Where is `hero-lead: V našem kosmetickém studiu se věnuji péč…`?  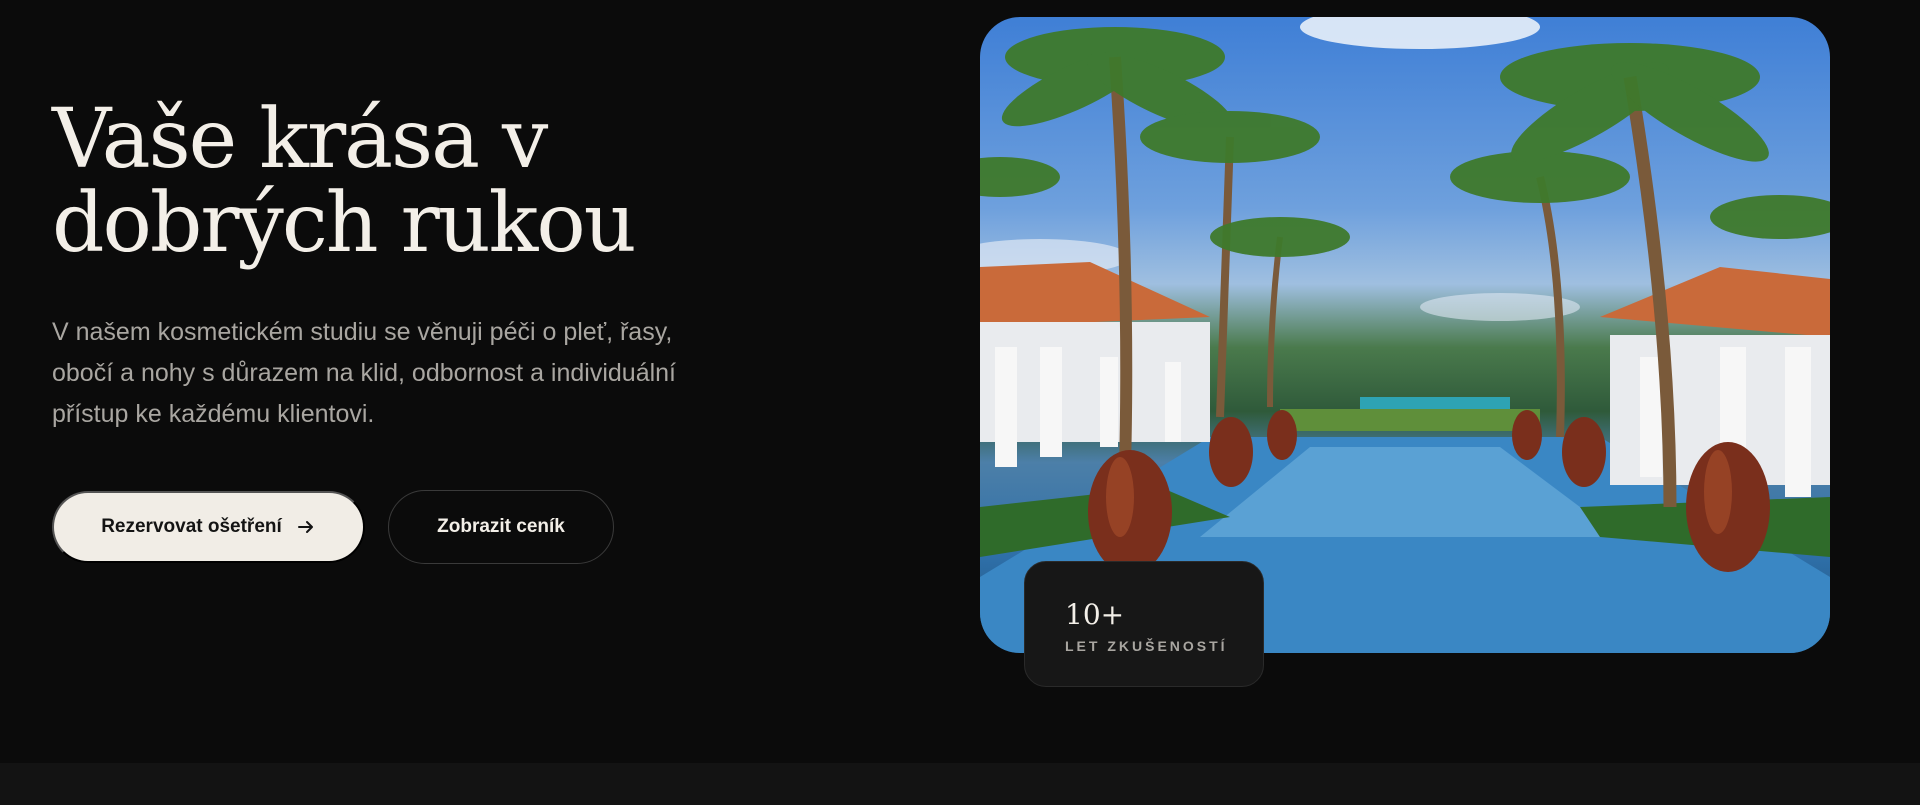
hero-lead: V našem kosmetickém studiu se věnuji péč… is located at coordinates (364, 373).